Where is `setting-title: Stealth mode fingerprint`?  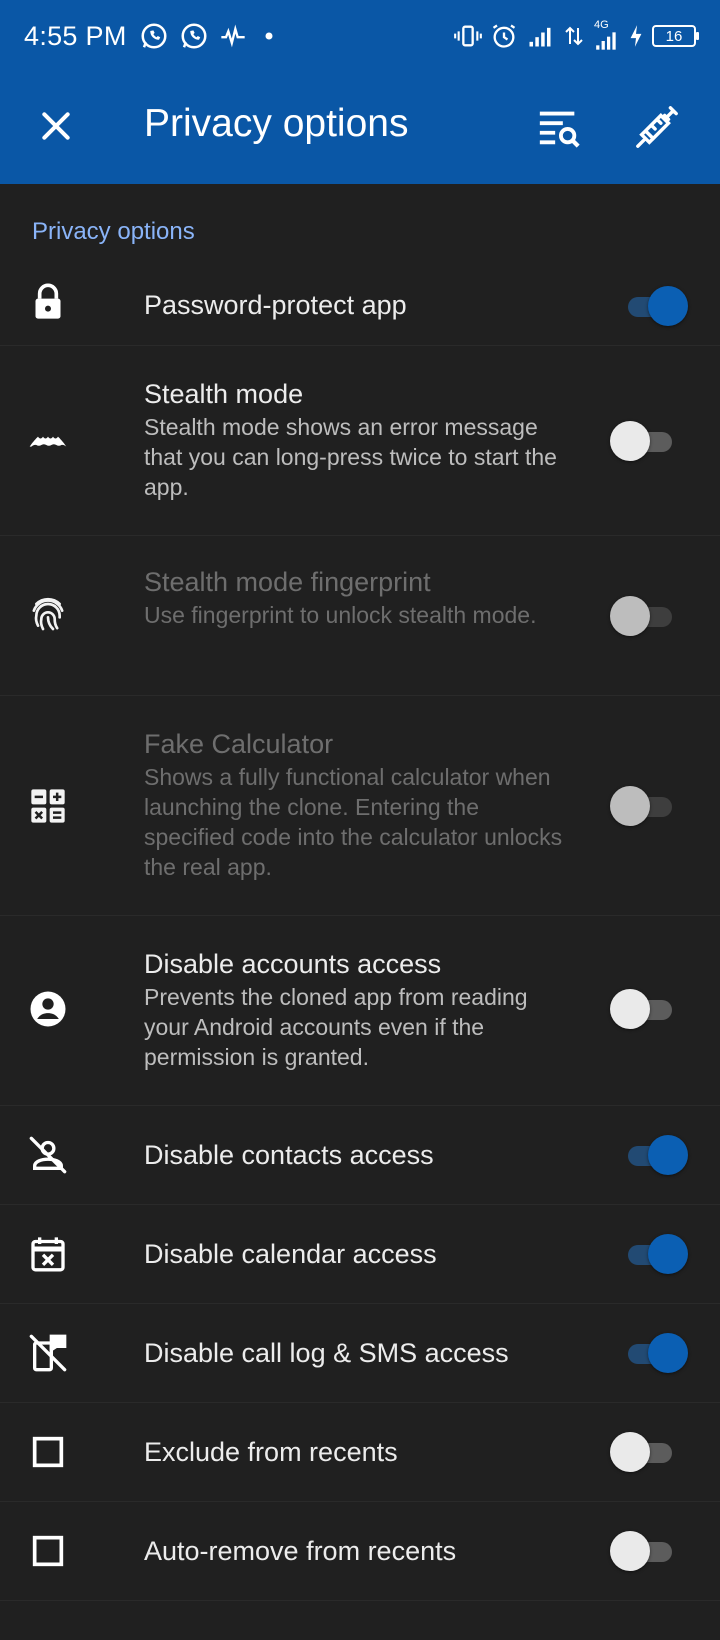 setting-title: Stealth mode fingerprint is located at coordinates (287, 582).